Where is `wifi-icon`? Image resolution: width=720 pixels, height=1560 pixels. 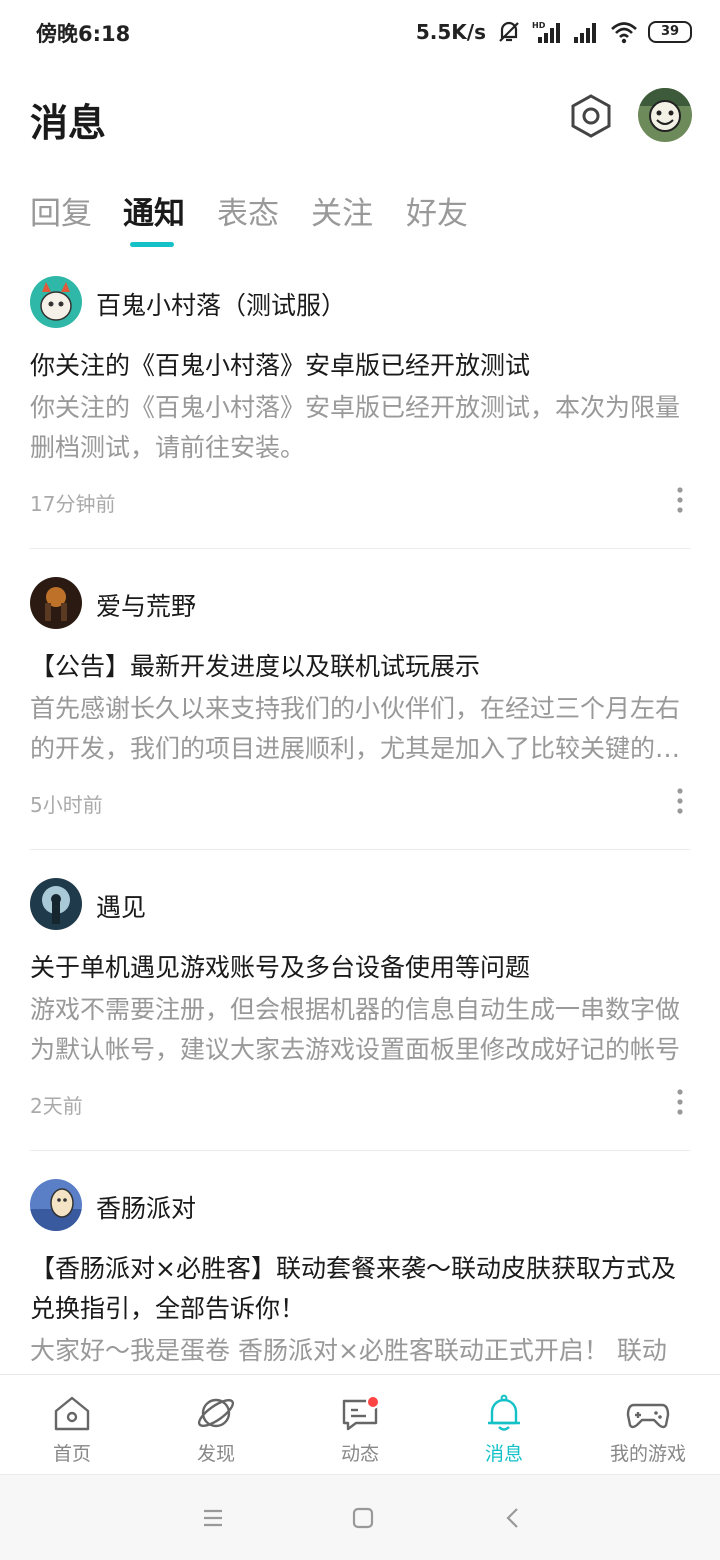
wifi-icon is located at coordinates (624, 33).